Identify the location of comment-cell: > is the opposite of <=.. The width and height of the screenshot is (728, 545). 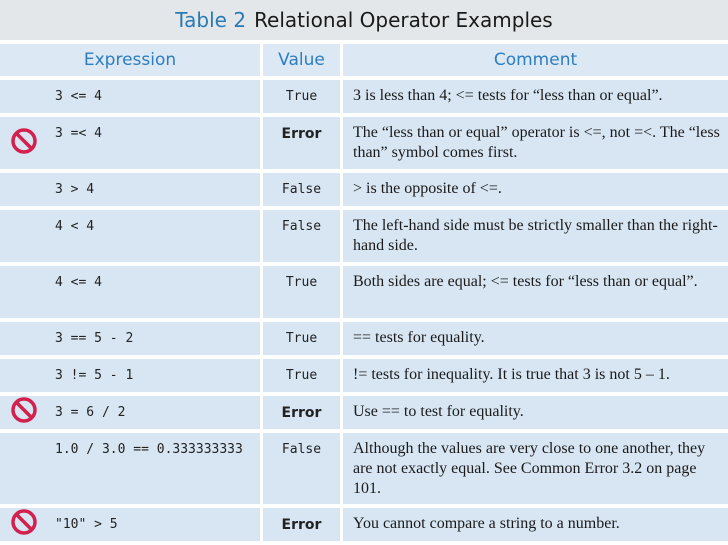
(535, 189).